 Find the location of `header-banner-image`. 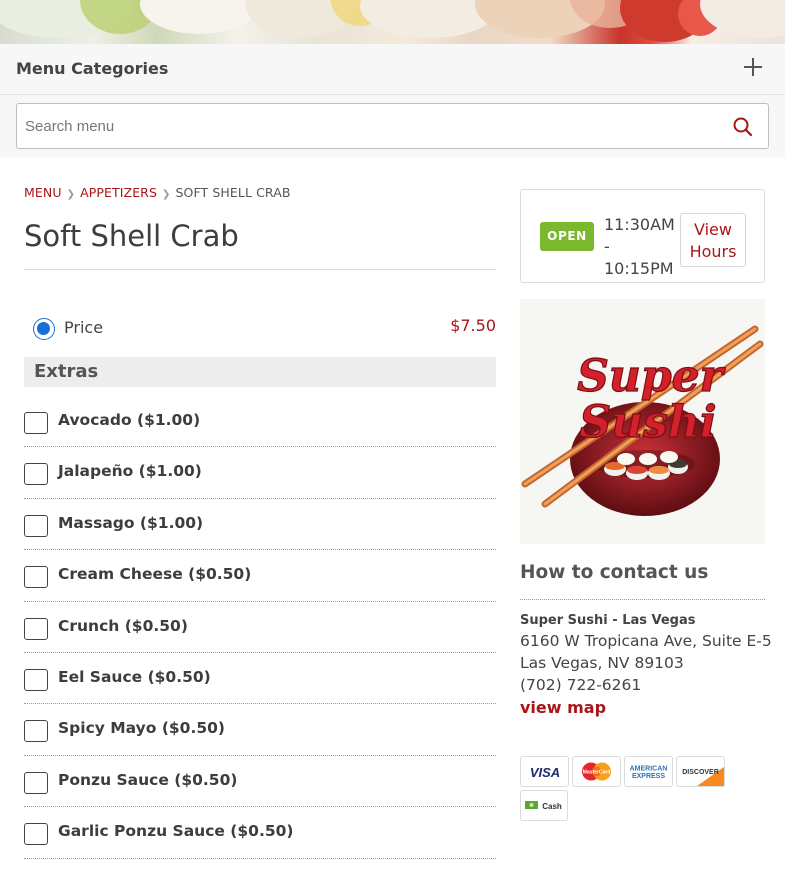

header-banner-image is located at coordinates (392, 22).